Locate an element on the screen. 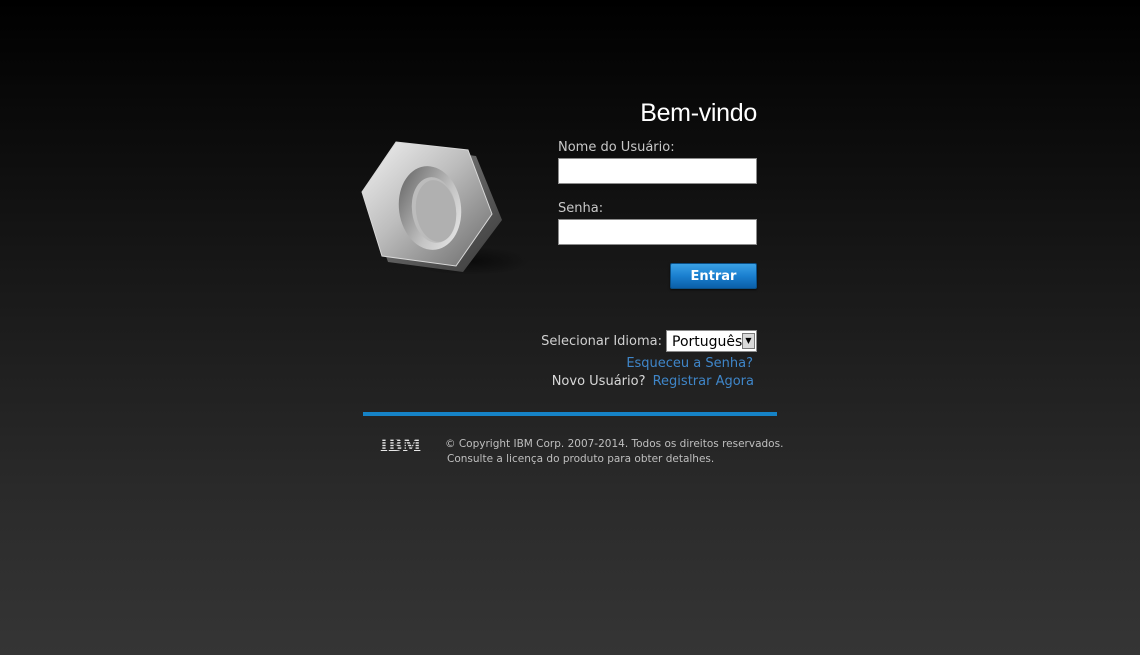 Image resolution: width=1140 pixels, height=655 pixels. login-button: Entrar is located at coordinates (713, 276).